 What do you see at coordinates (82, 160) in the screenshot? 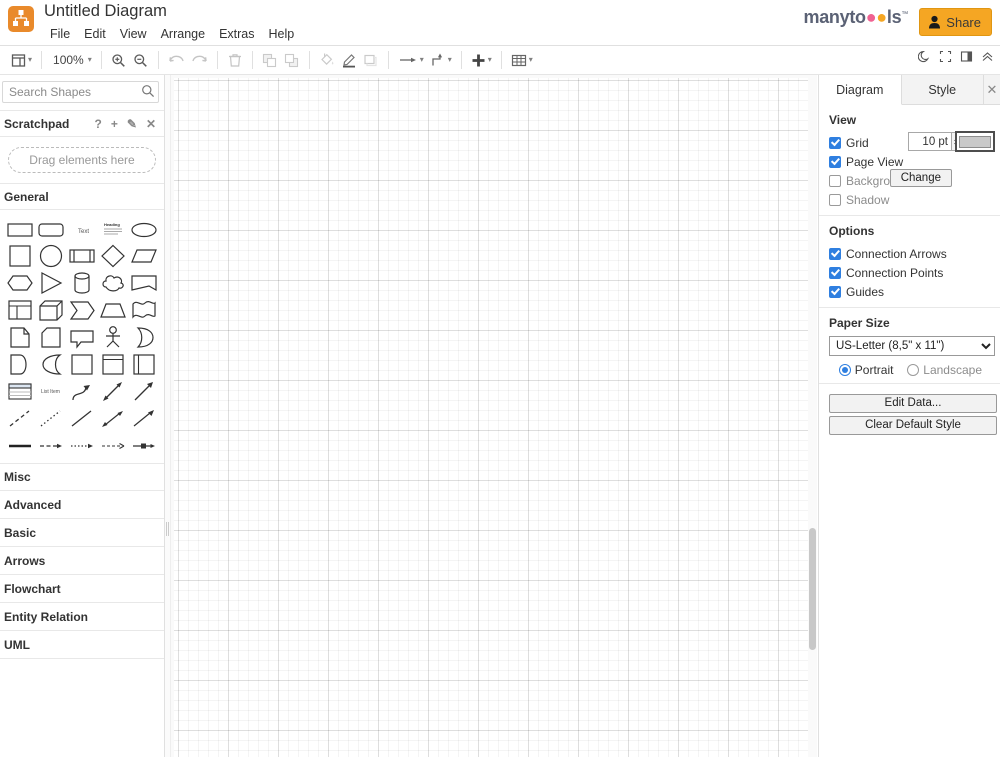
I see `scratchpad-dropzone: Drag elements here` at bounding box center [82, 160].